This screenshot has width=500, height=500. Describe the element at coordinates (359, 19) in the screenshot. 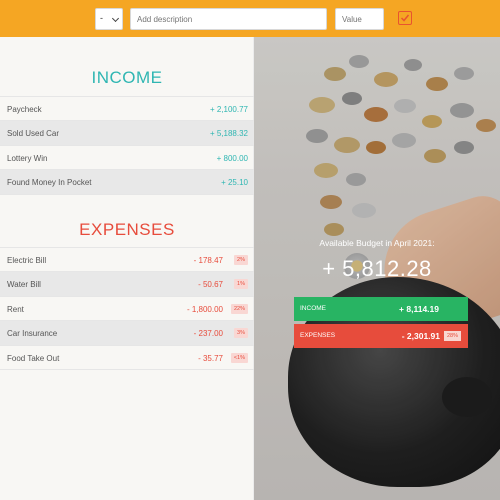

I see `value-input` at that location.